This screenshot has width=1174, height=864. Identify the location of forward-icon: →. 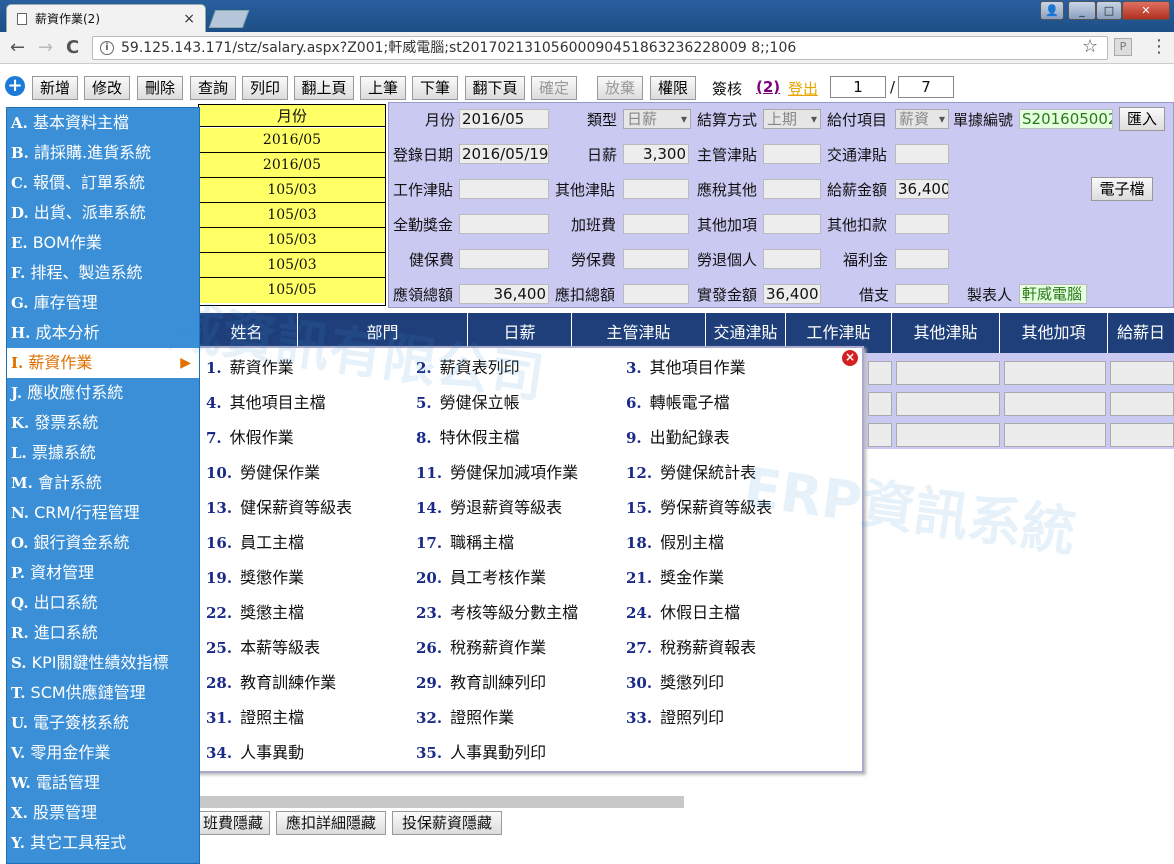
(45, 47).